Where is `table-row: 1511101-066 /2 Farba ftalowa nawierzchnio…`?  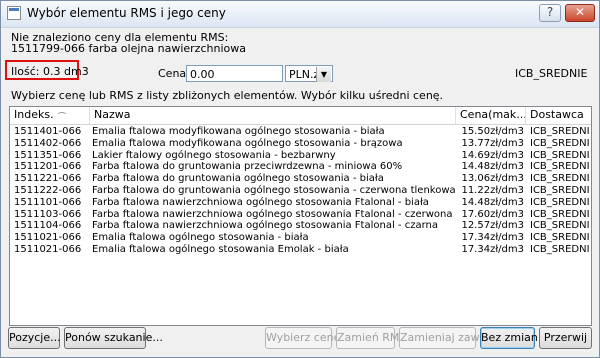 table-row: 1511101-066 /2 Farba ftalowa nawierzchnio… is located at coordinates (300, 203).